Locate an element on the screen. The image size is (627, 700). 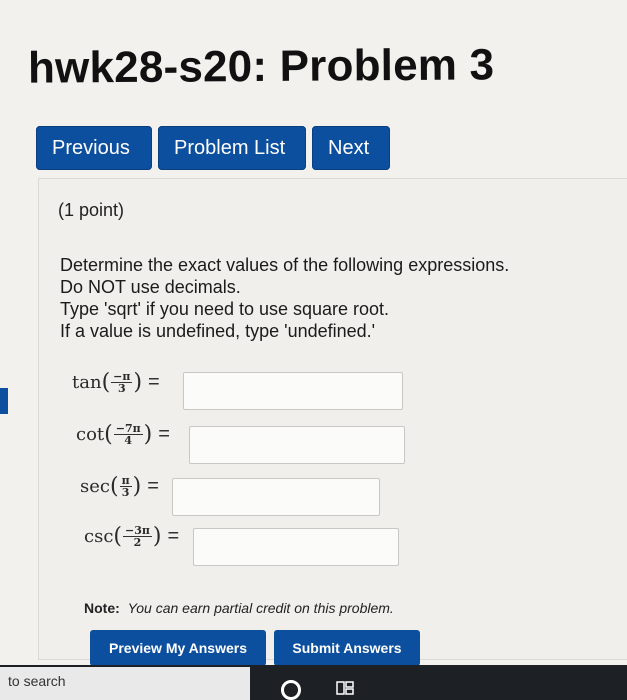
problem-nav: Previous Problem List Next is located at coordinates (213, 148).